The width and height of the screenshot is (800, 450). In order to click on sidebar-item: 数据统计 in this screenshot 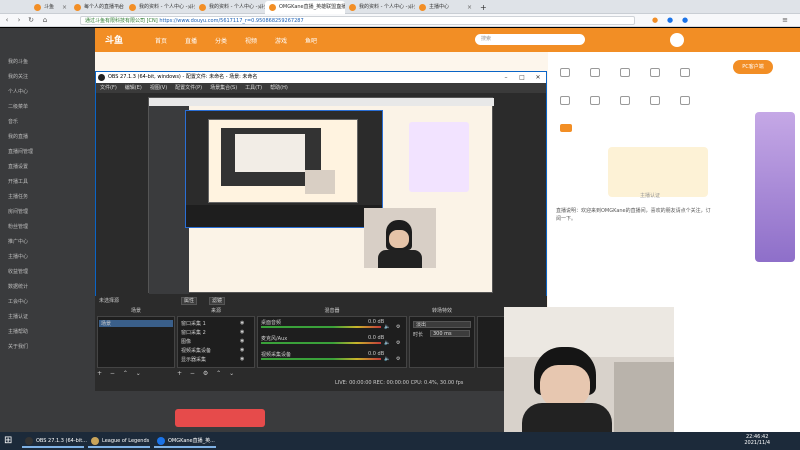, I will do `click(18, 286)`.